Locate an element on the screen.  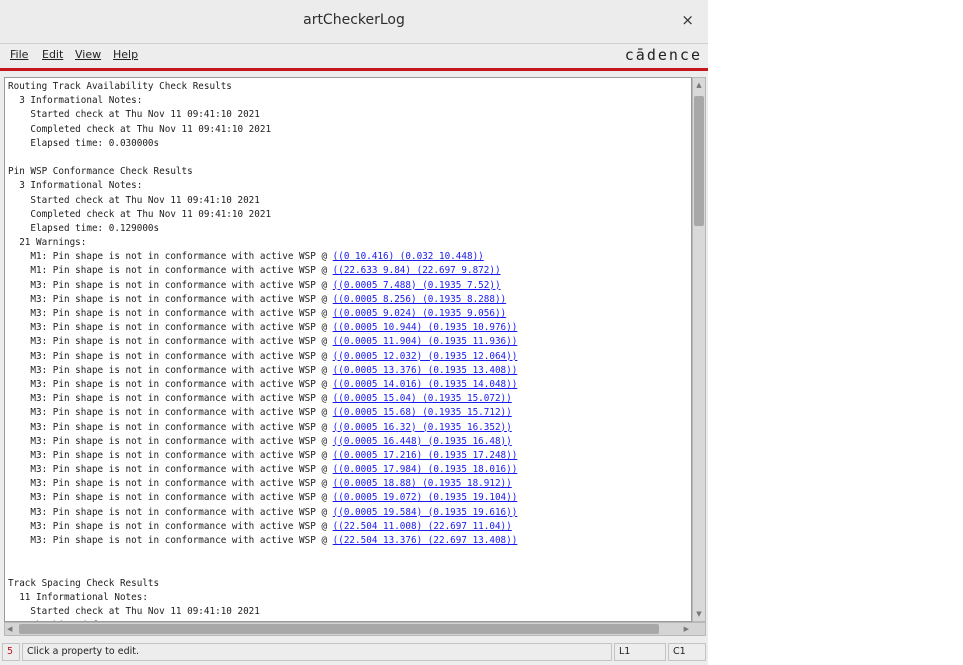
coordinate-link: ((0.0005 12.032) (0.1935 12.064)) is located at coordinates (425, 356).